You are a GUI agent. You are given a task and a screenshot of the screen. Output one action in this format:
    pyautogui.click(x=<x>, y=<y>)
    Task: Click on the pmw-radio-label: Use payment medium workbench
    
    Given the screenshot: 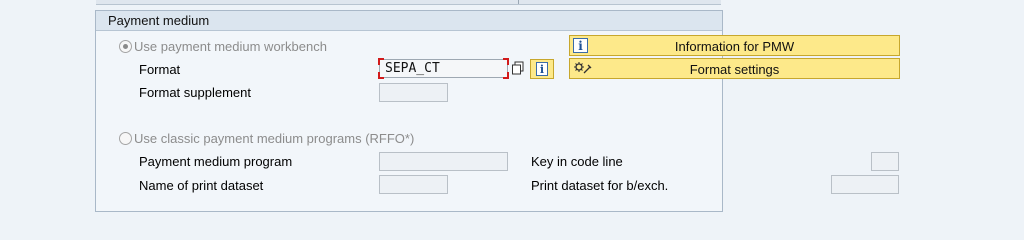 What is the action you would take?
    pyautogui.click(x=230, y=46)
    